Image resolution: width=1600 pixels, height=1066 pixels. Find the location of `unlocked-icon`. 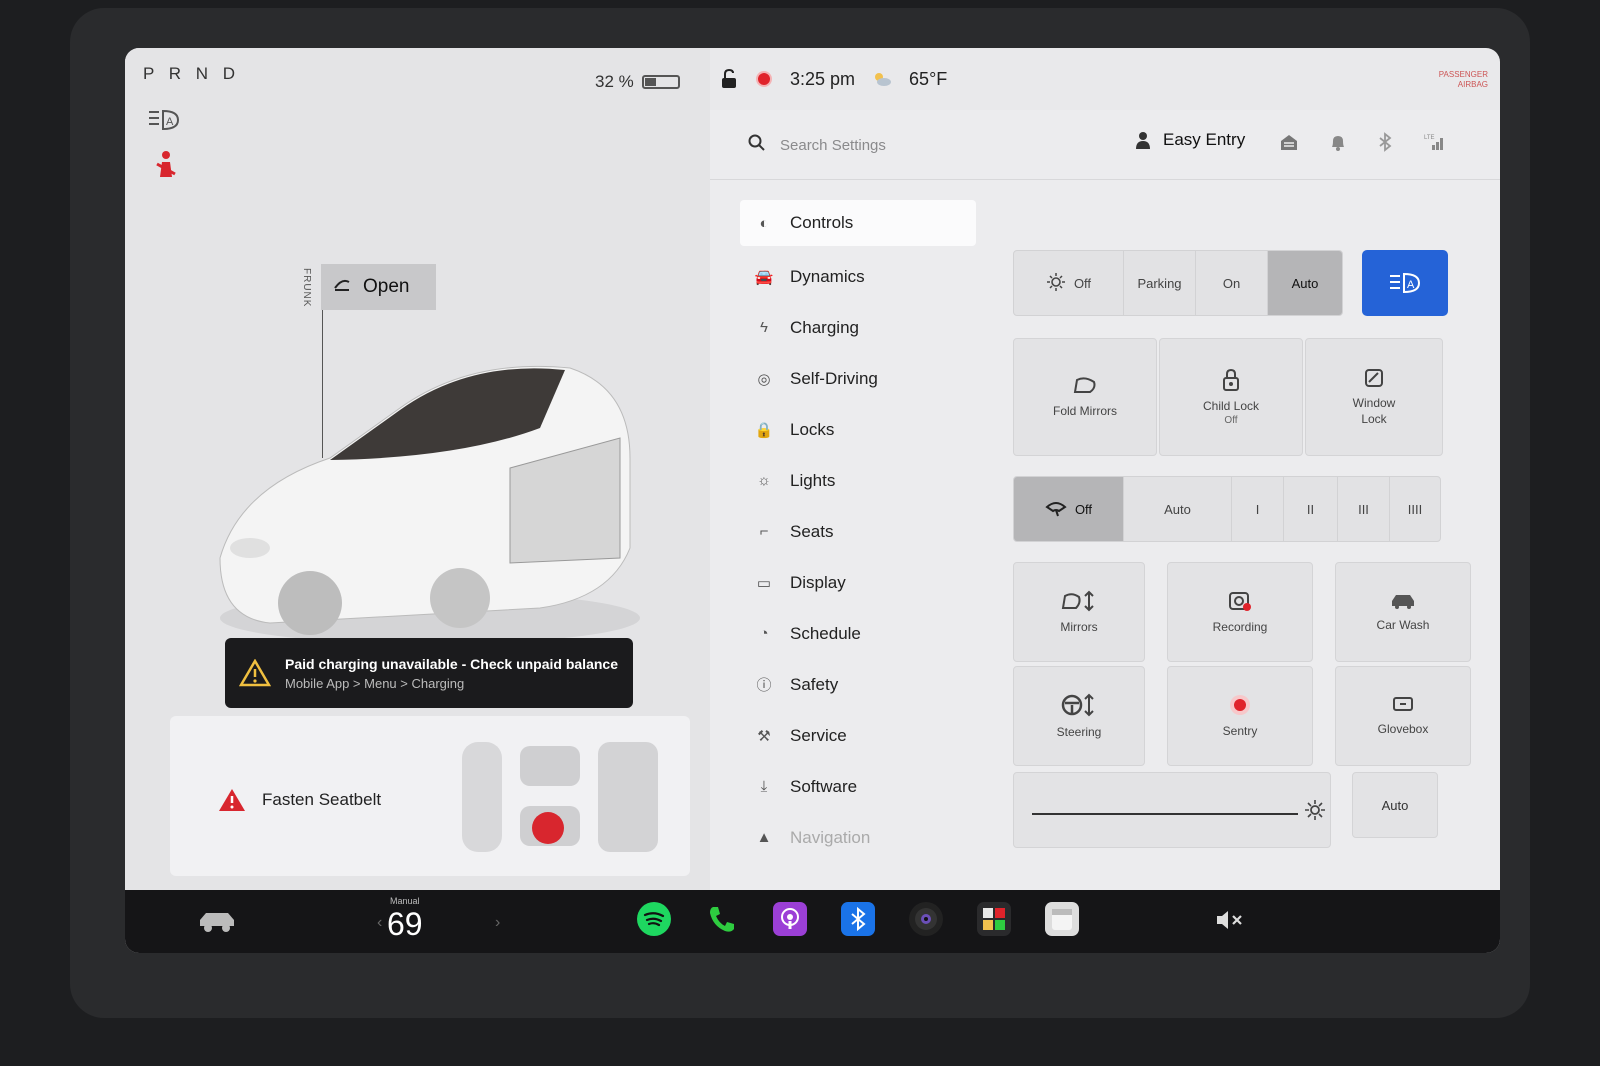

unlocked-icon is located at coordinates (729, 79).